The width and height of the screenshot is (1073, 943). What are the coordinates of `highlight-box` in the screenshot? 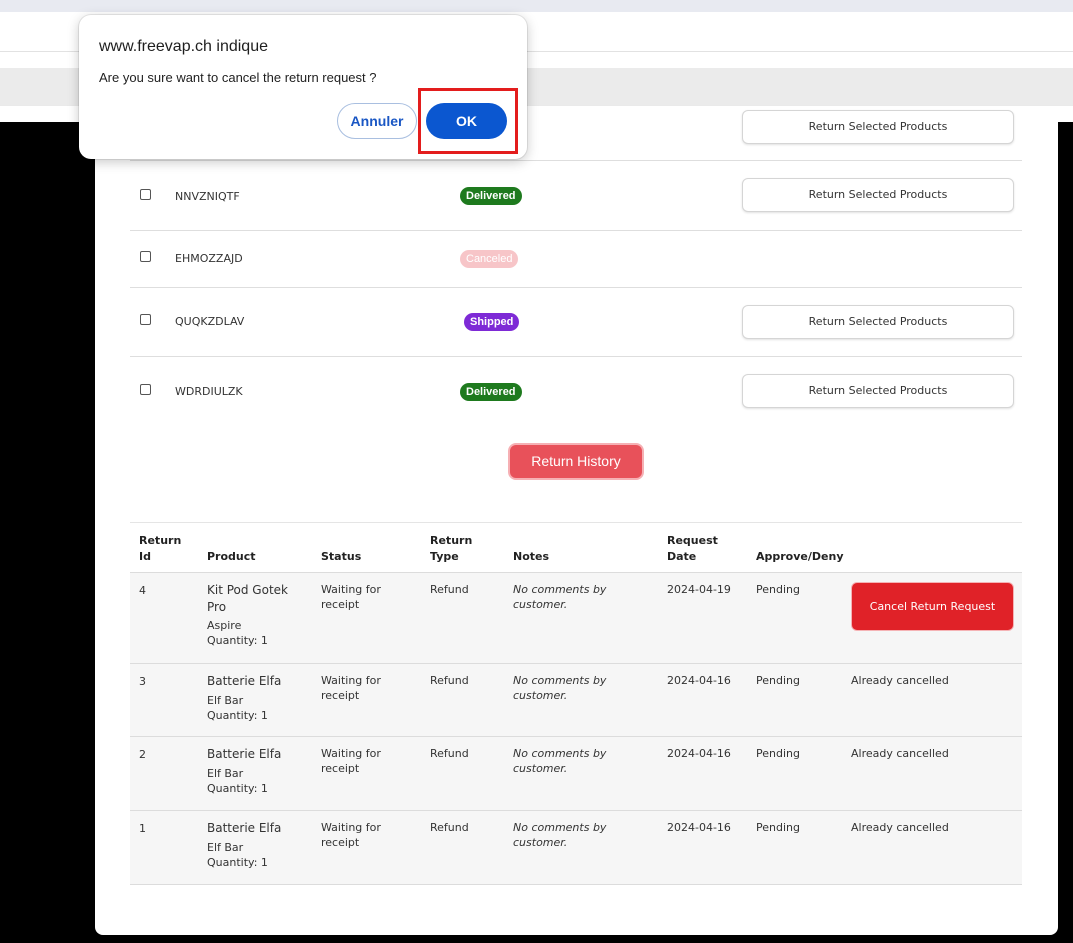 It's located at (468, 121).